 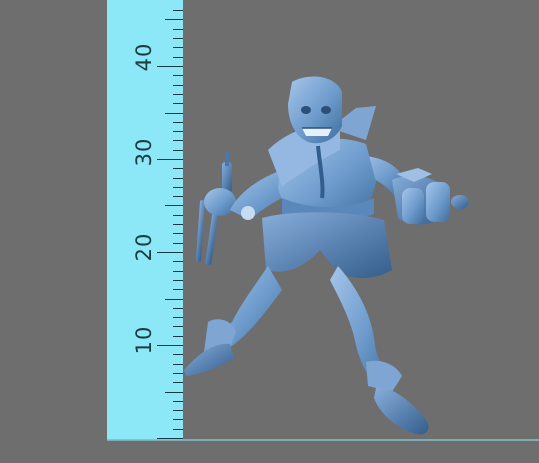 I want to click on ruler-label-40: 40, so click(x=144, y=57).